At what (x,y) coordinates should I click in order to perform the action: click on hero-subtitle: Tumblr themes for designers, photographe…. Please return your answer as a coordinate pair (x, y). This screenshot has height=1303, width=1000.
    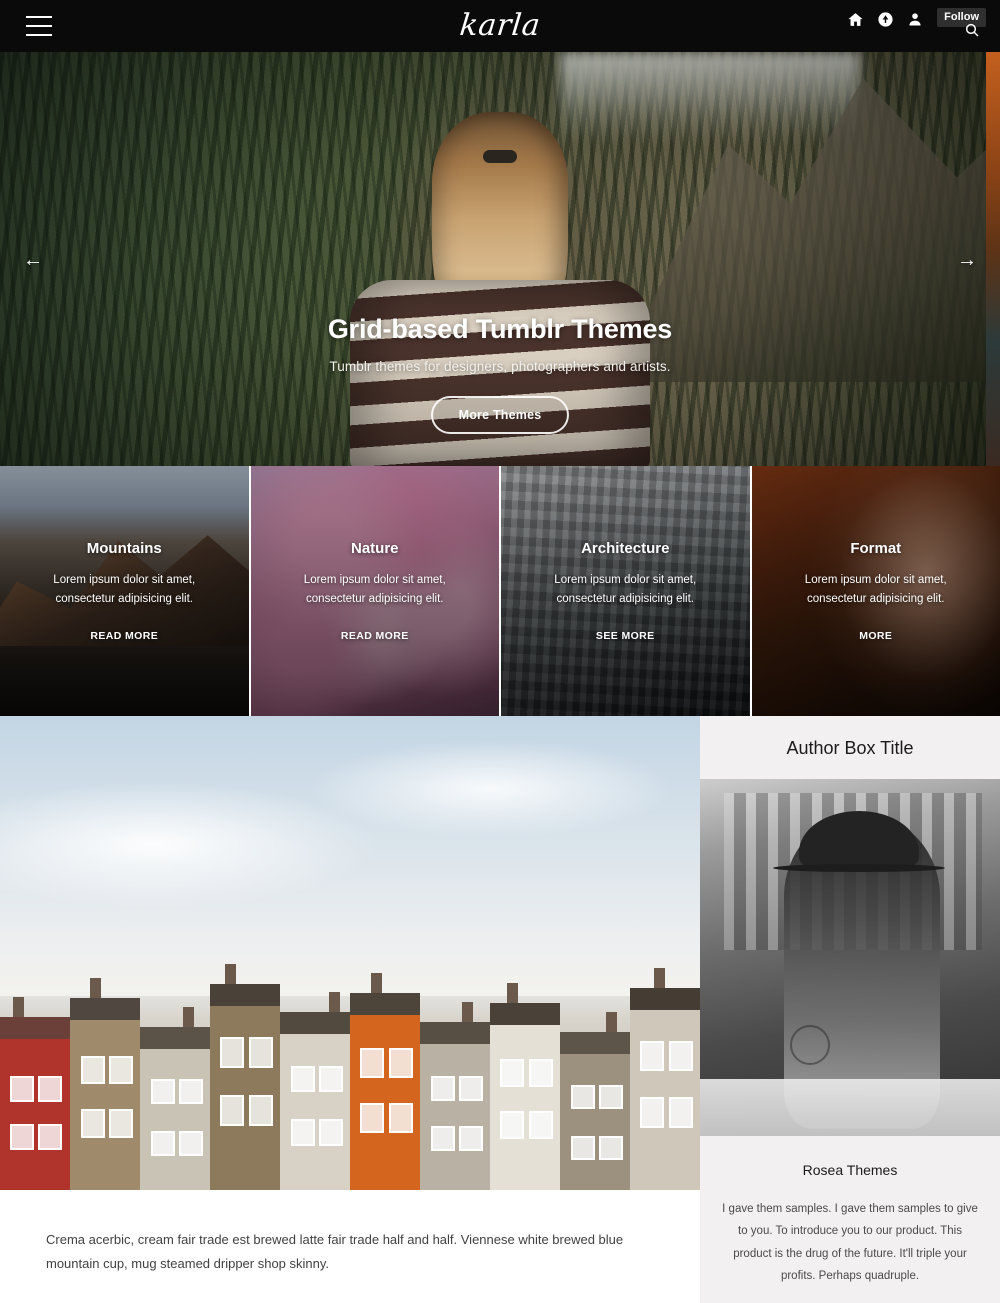
    Looking at the image, I should click on (500, 366).